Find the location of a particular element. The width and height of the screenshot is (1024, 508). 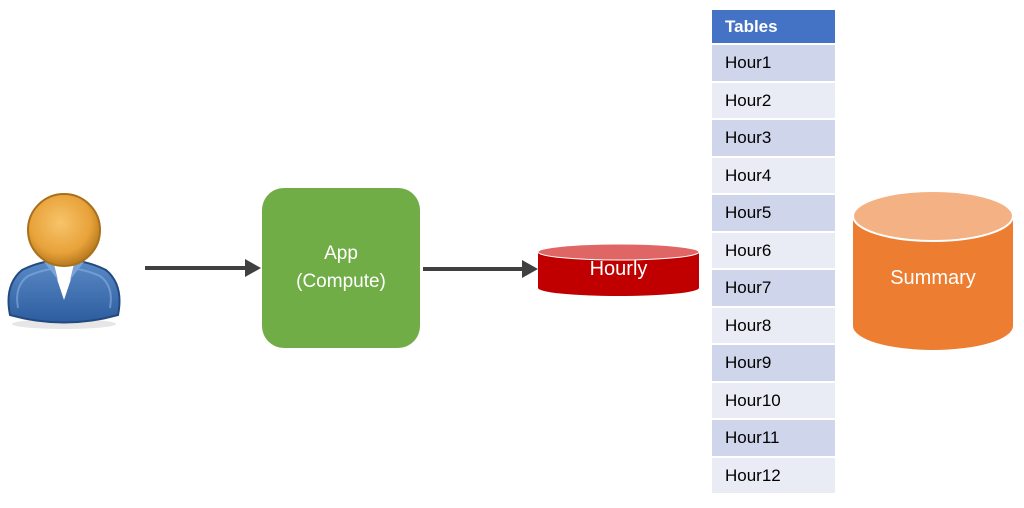

table-row: Hour9 is located at coordinates (773, 363).